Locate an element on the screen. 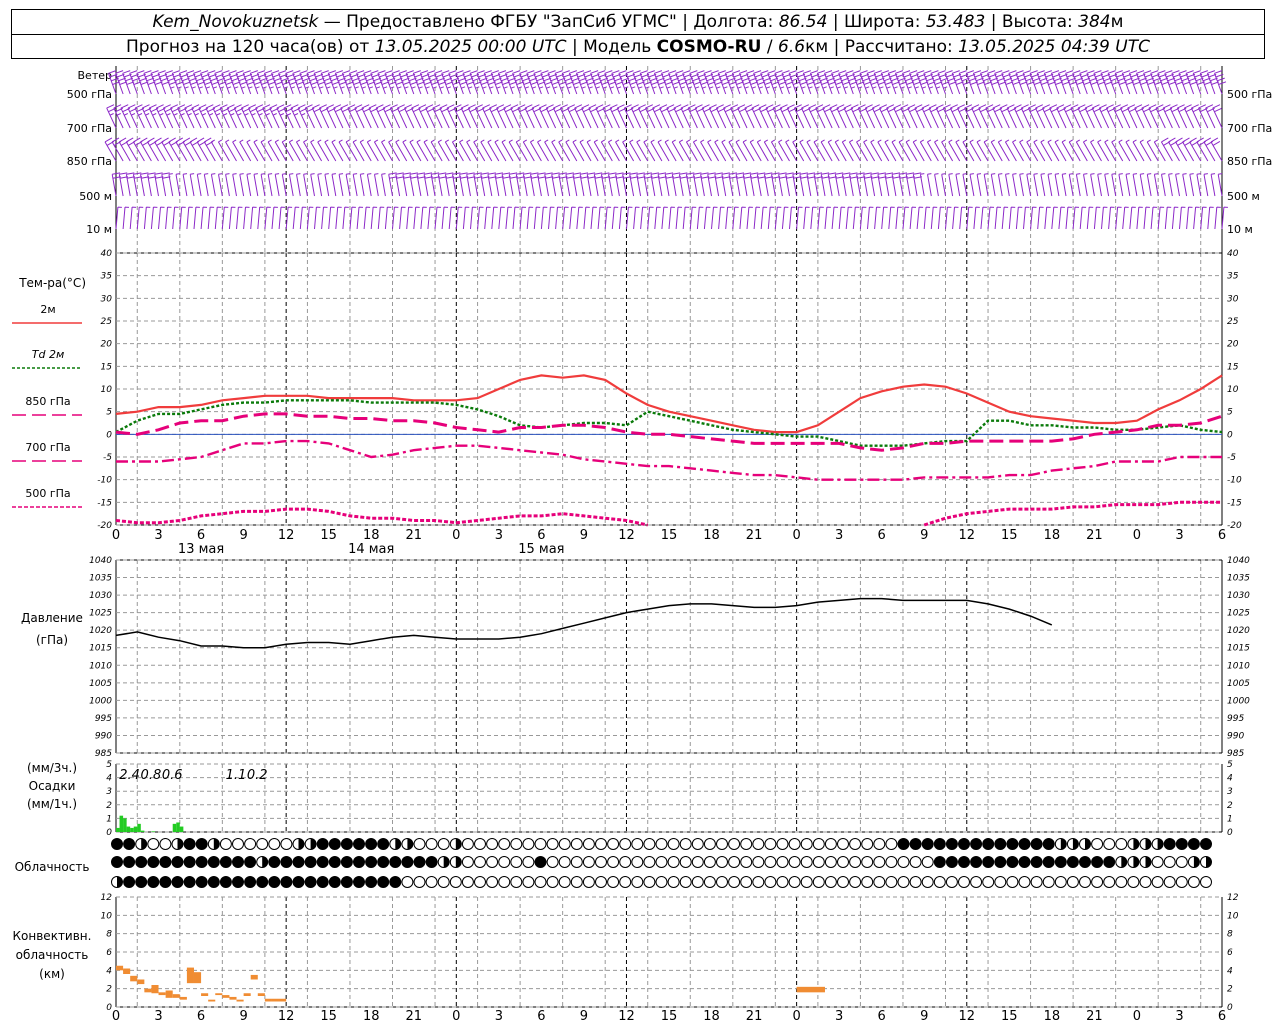 The image size is (1280, 1024). x-tick-label-bottom: 9 is located at coordinates (584, 1016).